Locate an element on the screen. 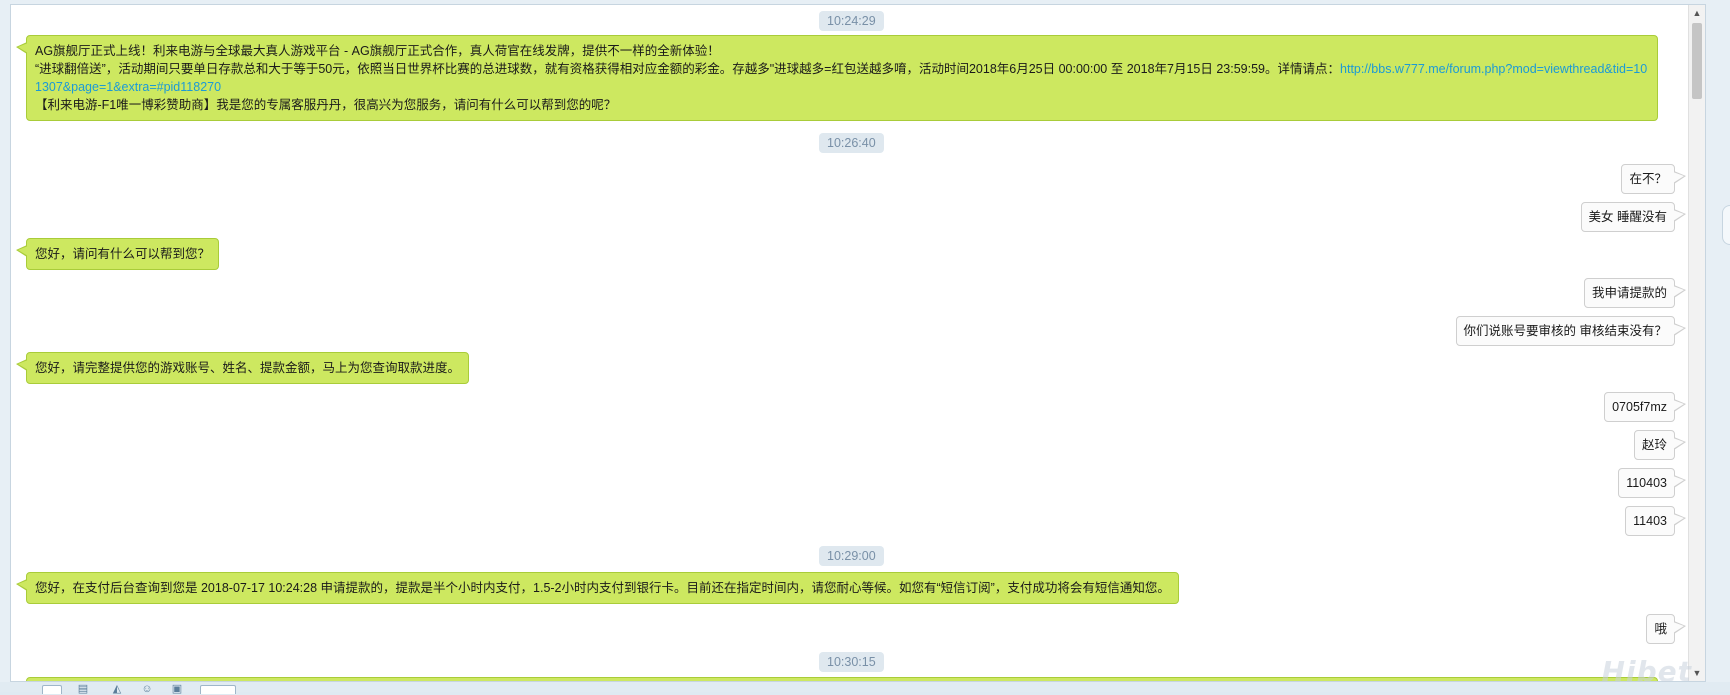 This screenshot has height=695, width=1730. scrollbar-thumb is located at coordinates (1697, 61).